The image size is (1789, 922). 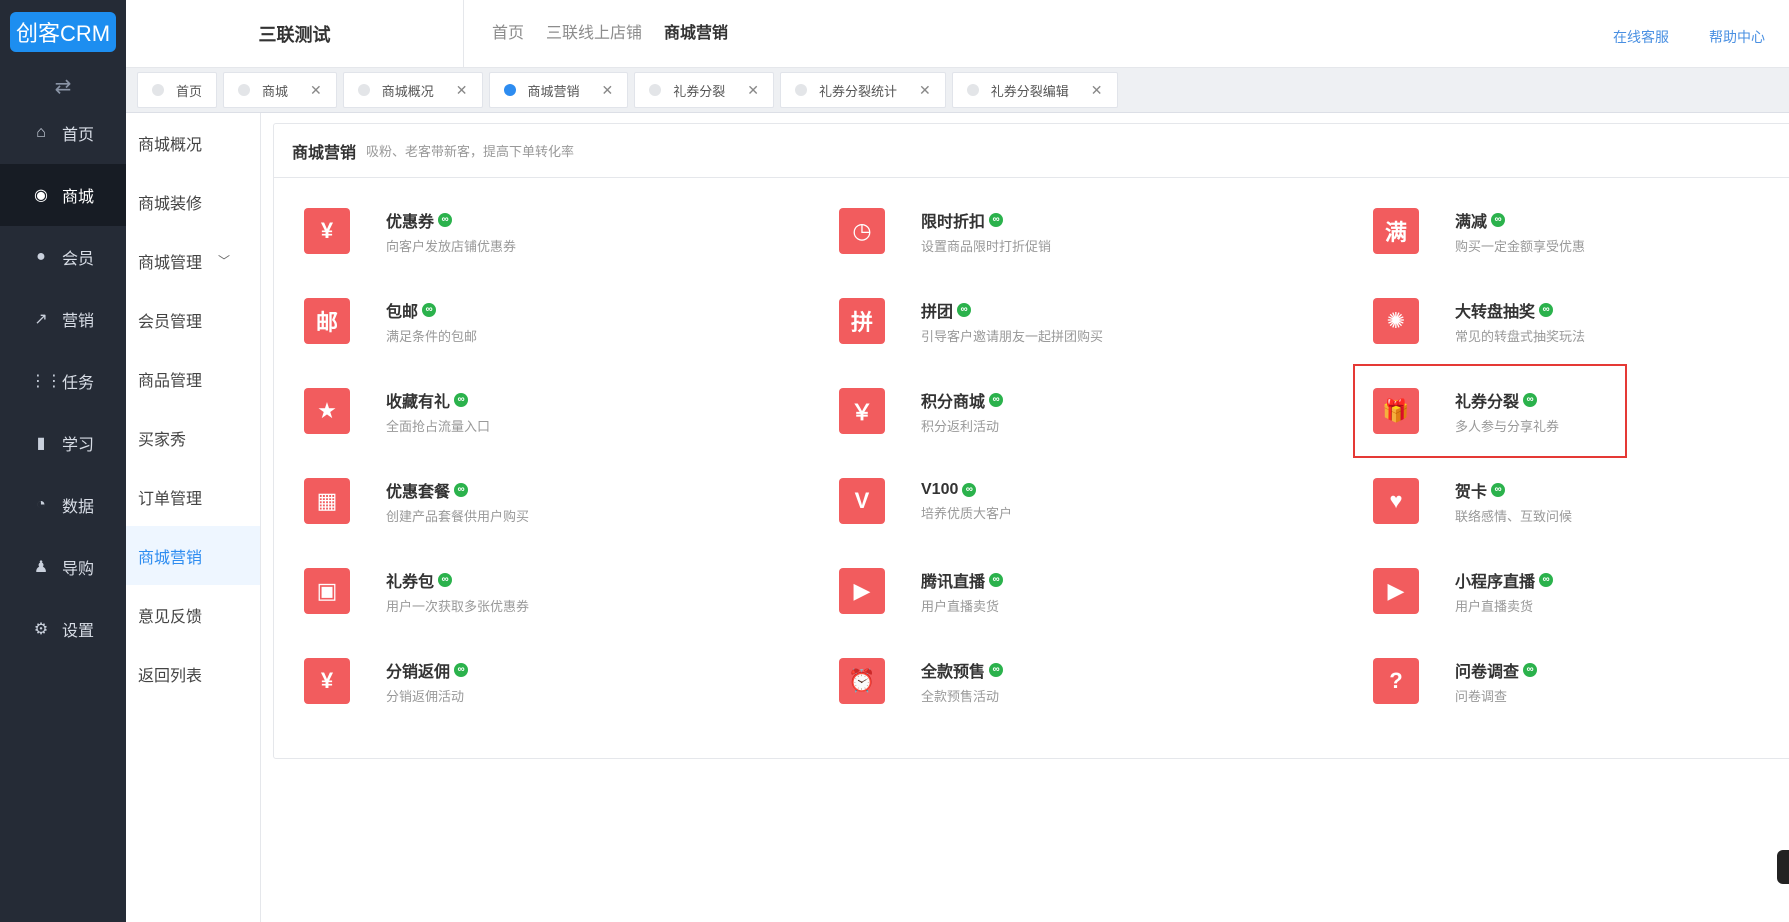 What do you see at coordinates (704, 90) in the screenshot?
I see `tab-coupon-split: 礼券分裂 ✕` at bounding box center [704, 90].